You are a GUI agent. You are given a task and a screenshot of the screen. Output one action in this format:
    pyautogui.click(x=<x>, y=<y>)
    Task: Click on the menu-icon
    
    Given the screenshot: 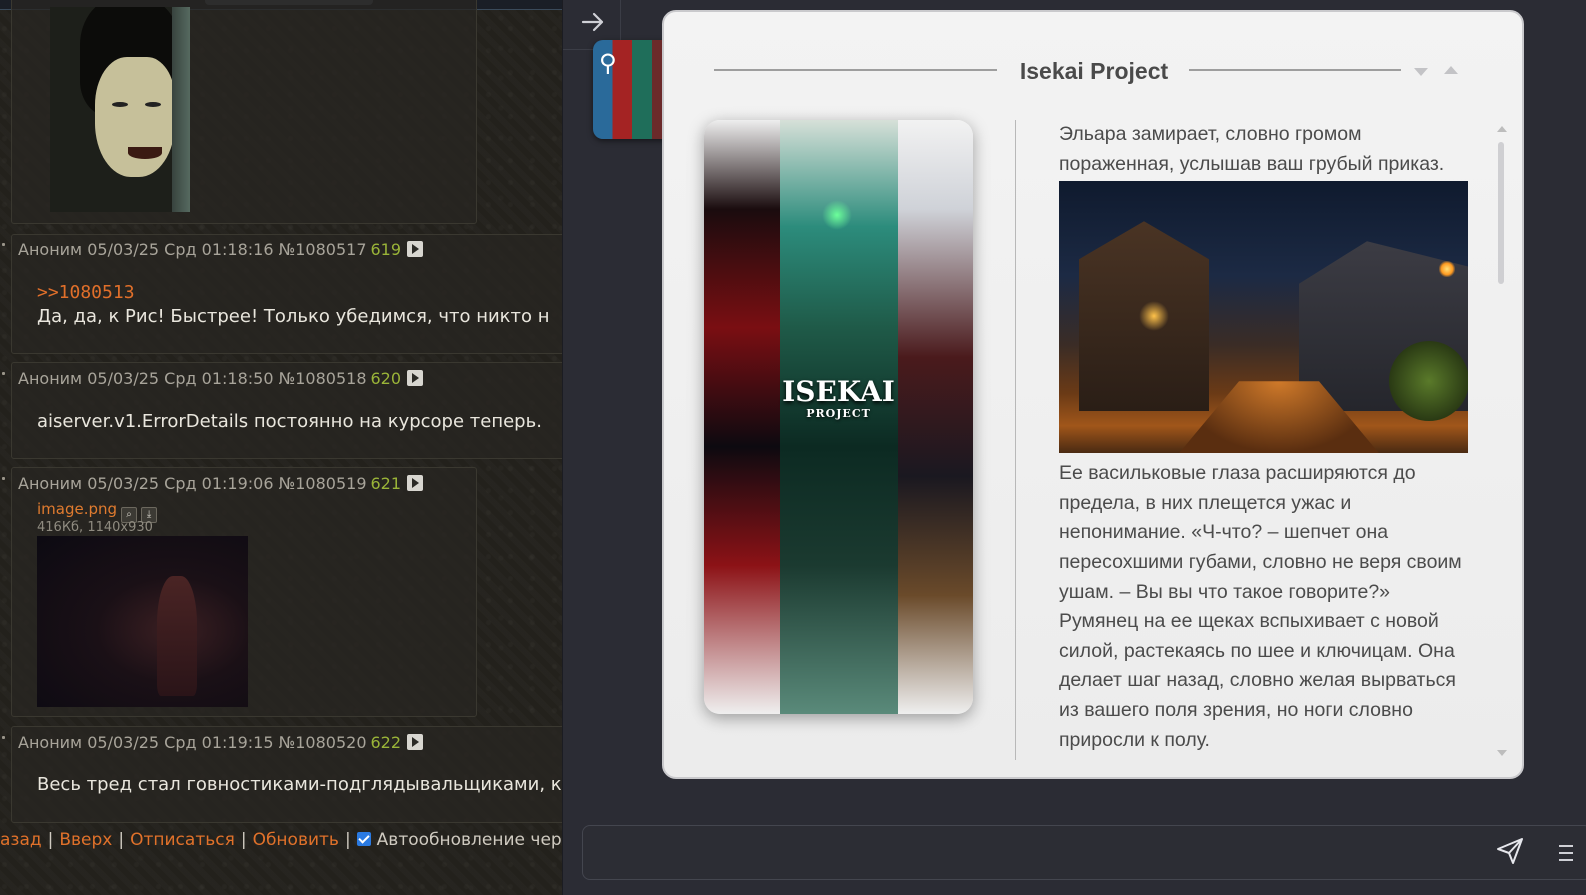 What is the action you would take?
    pyautogui.click(x=1566, y=853)
    